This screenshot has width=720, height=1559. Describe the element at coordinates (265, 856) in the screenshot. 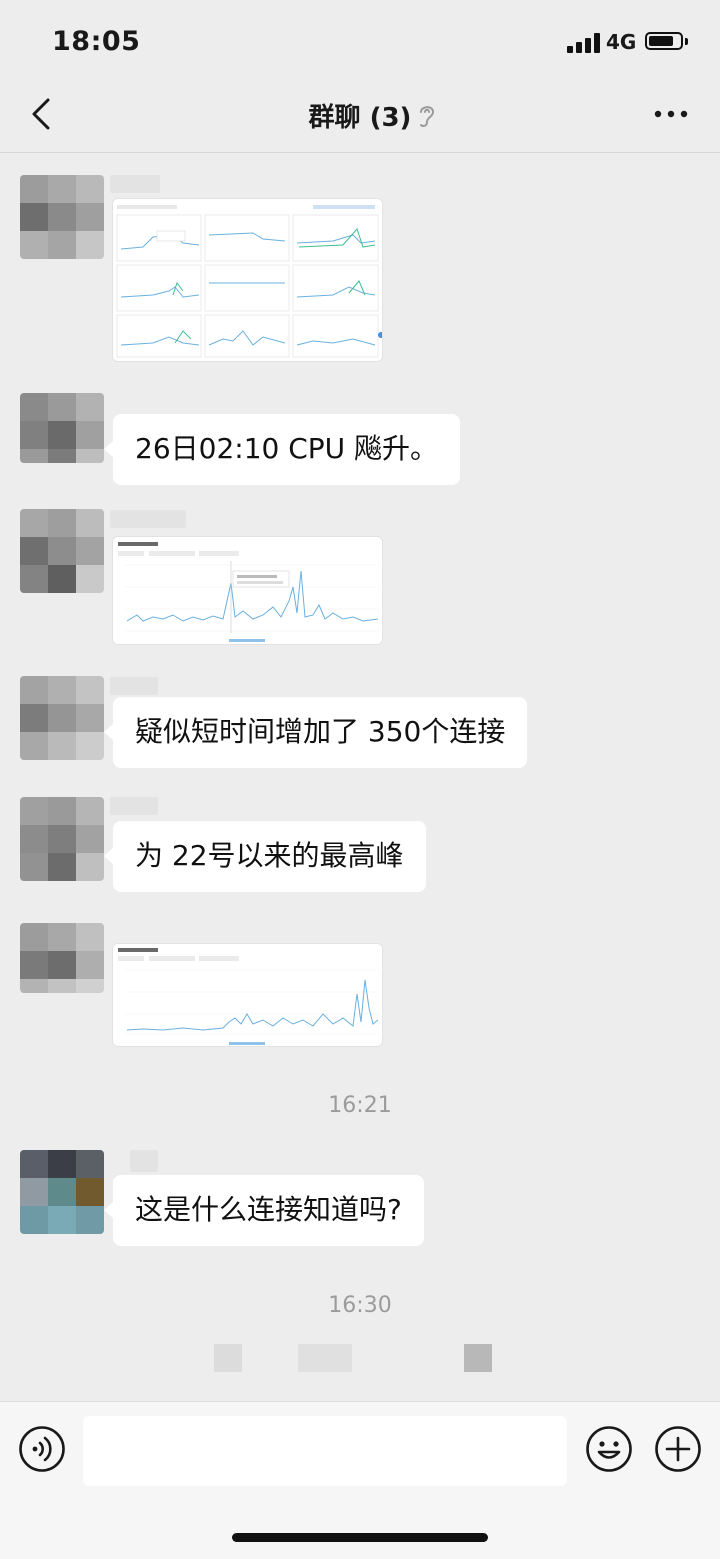

I see `message-bubble: 为 22号以来的最高峰` at that location.